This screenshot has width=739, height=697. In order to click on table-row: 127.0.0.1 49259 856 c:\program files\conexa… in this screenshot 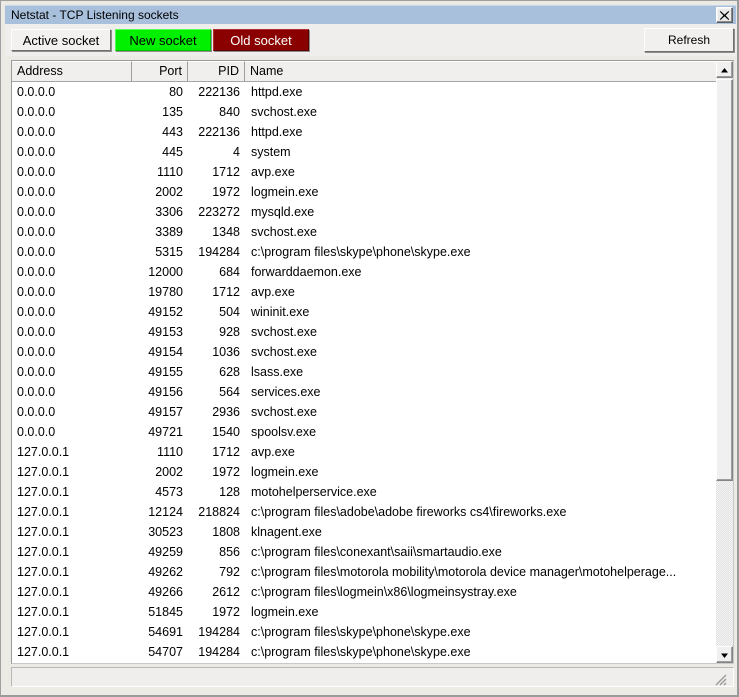, I will do `click(364, 552)`.